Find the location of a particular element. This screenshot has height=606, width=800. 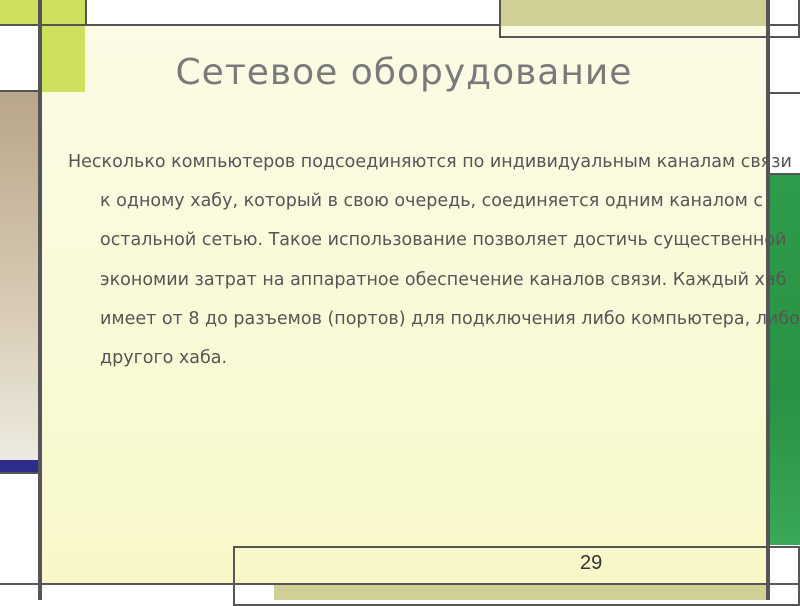

decor-outline-bottom is located at coordinates (516, 576).